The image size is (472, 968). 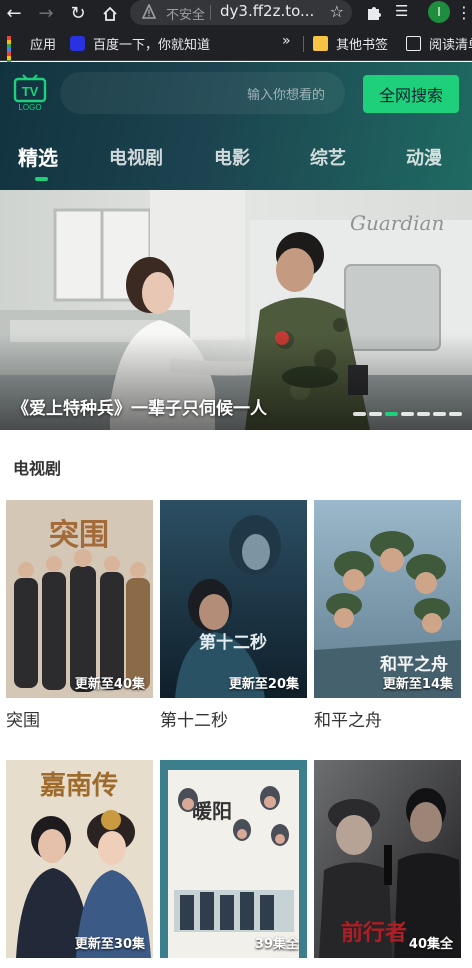 I want to click on episode-badge: 更新至30集, so click(x=109, y=944).